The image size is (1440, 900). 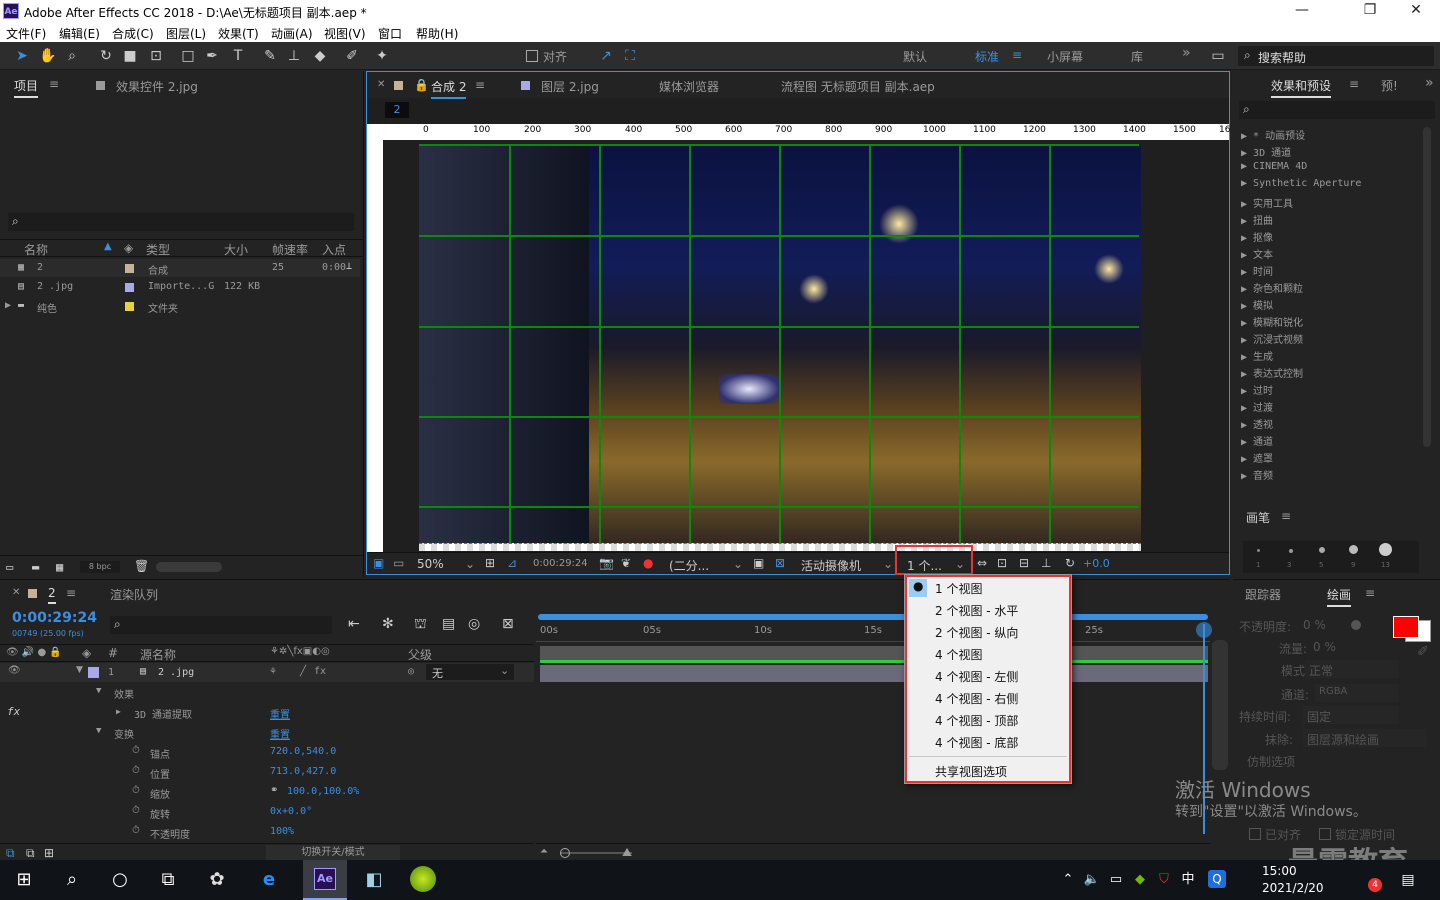 What do you see at coordinates (1274, 166) in the screenshot?
I see `list-item: ▶ CINEMA 4D` at bounding box center [1274, 166].